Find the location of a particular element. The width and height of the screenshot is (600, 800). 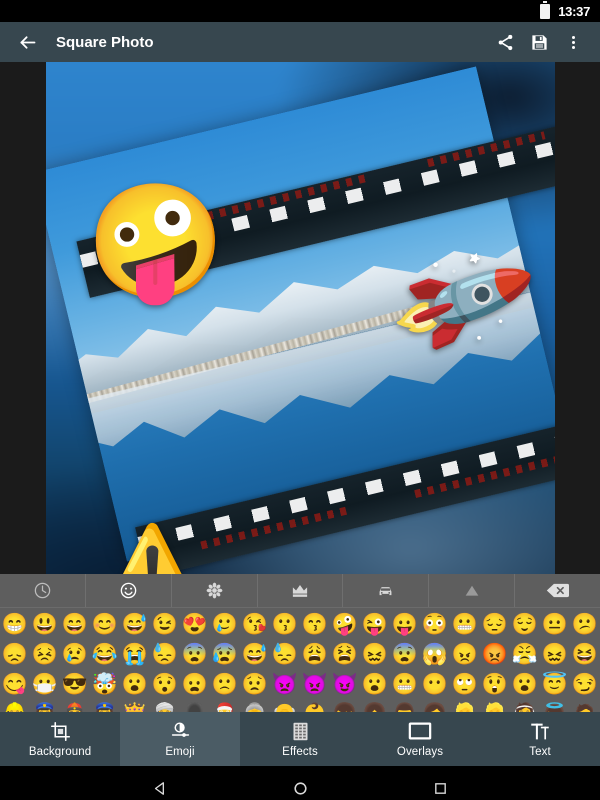

emoji-cell: 😜 is located at coordinates (375, 624).